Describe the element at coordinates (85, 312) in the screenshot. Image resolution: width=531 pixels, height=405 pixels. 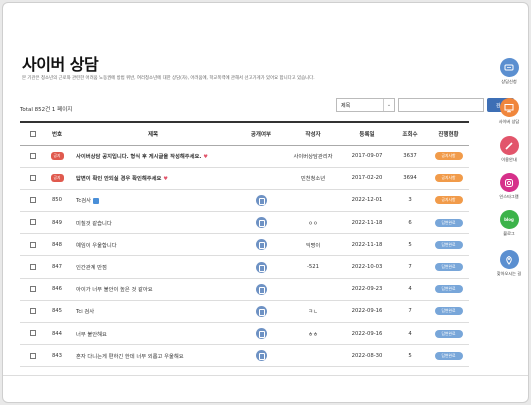
I see `row-title-link: Tci 검사` at that location.